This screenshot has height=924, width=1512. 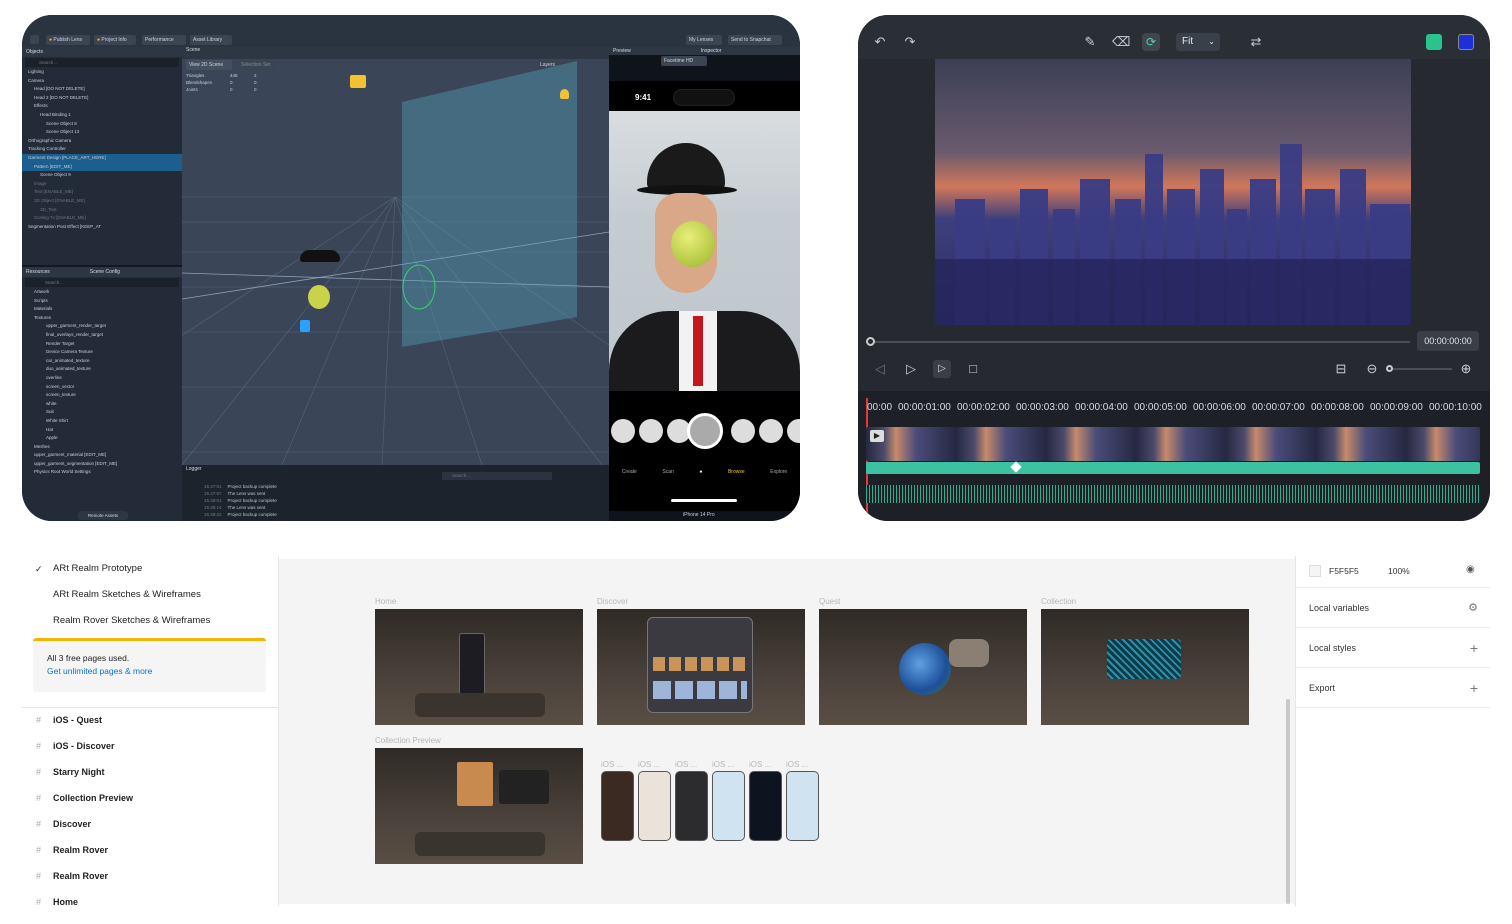 I want to click on rotate-icon: ⟳, so click(x=1151, y=42).